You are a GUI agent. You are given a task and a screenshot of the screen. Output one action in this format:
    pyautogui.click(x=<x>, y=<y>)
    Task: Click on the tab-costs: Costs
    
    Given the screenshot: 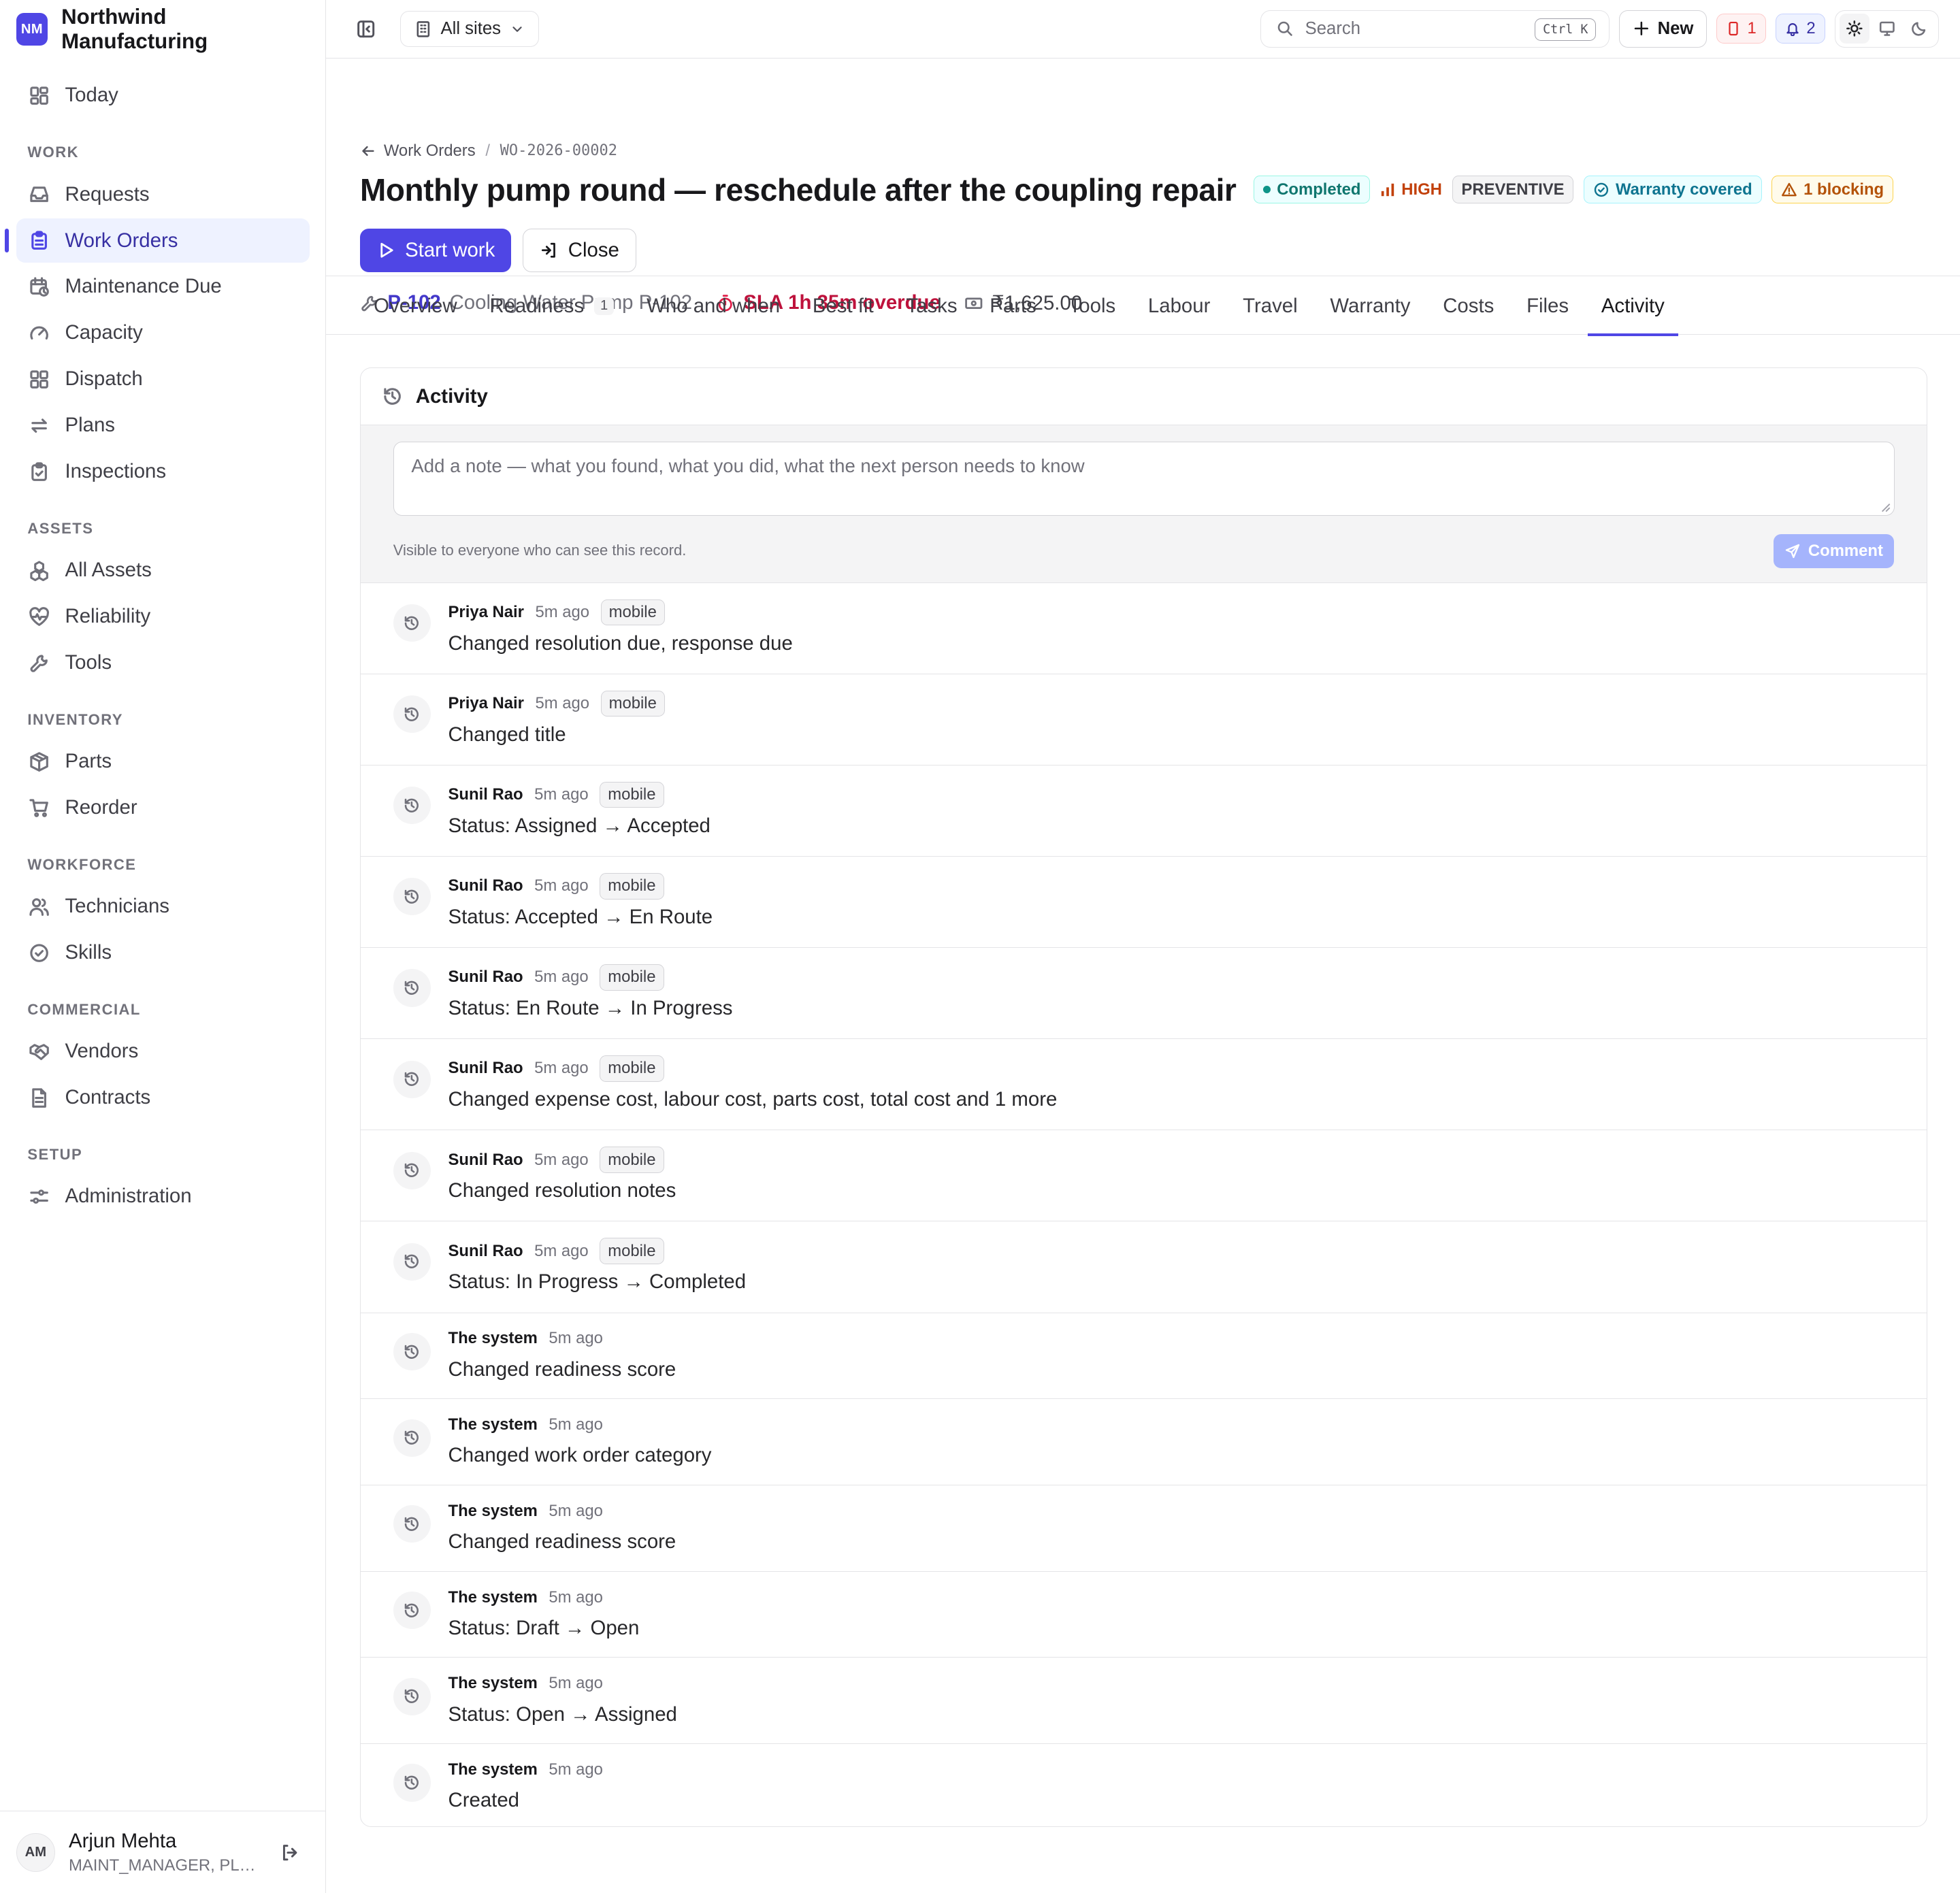 What is the action you would take?
    pyautogui.click(x=1468, y=306)
    